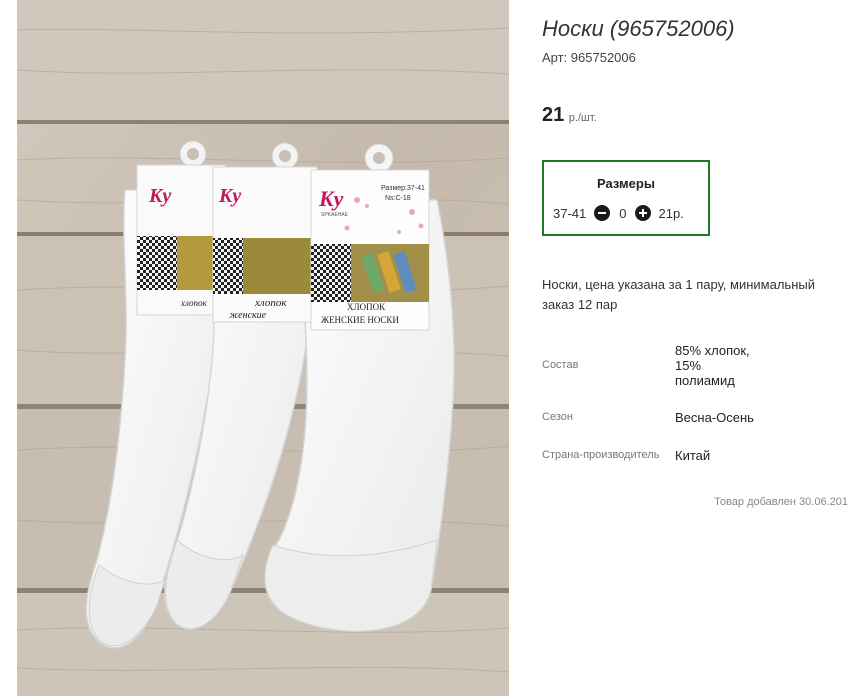 This screenshot has width=848, height=696. Describe the element at coordinates (601, 454) in the screenshot. I see `property-key: Страна-производитель` at that location.